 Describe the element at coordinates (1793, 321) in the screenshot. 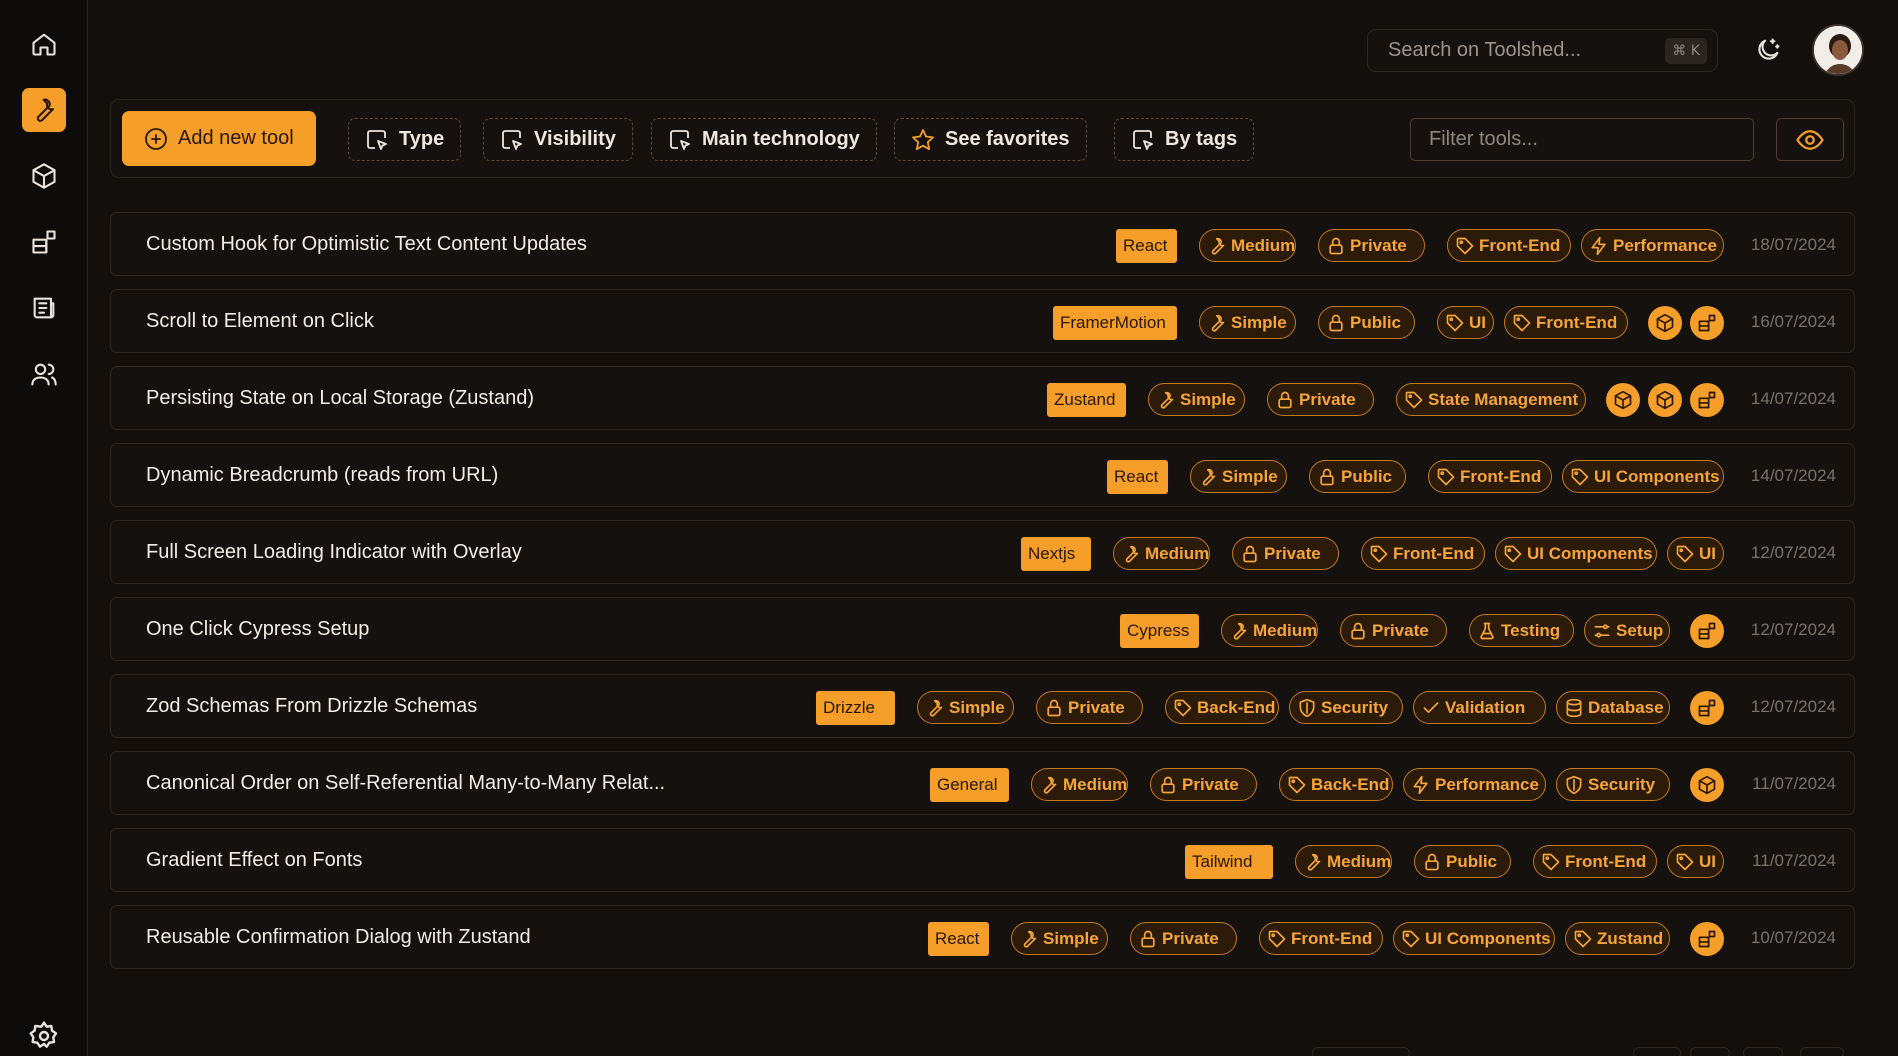

I see `tool-date: 16/07/2024` at that location.